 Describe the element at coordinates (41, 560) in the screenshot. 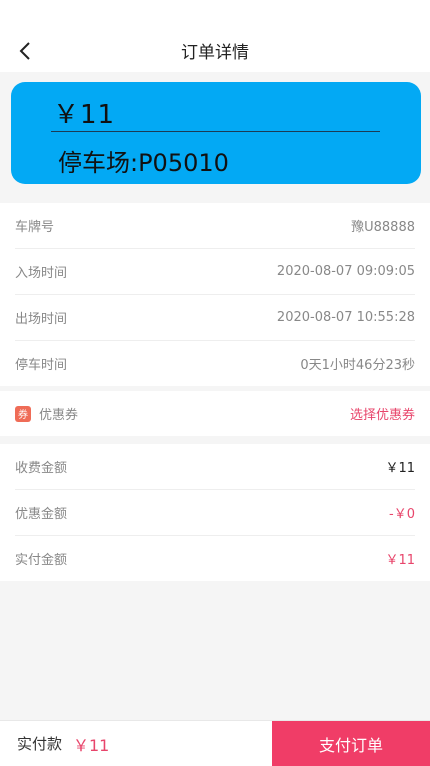

I see `actual-label: 实付金额` at that location.